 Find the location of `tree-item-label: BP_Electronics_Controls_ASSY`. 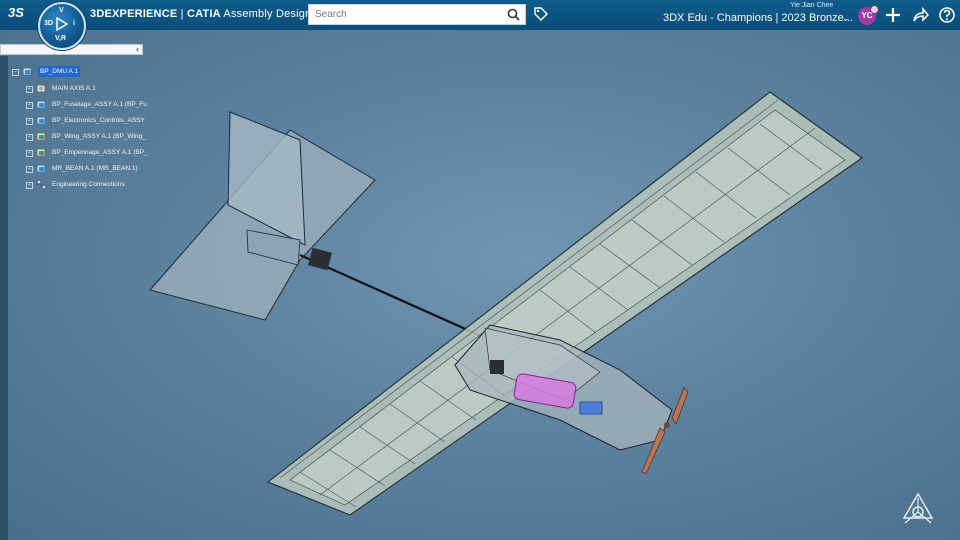

tree-item-label: BP_Electronics_Controls_ASSY is located at coordinates (98, 120).